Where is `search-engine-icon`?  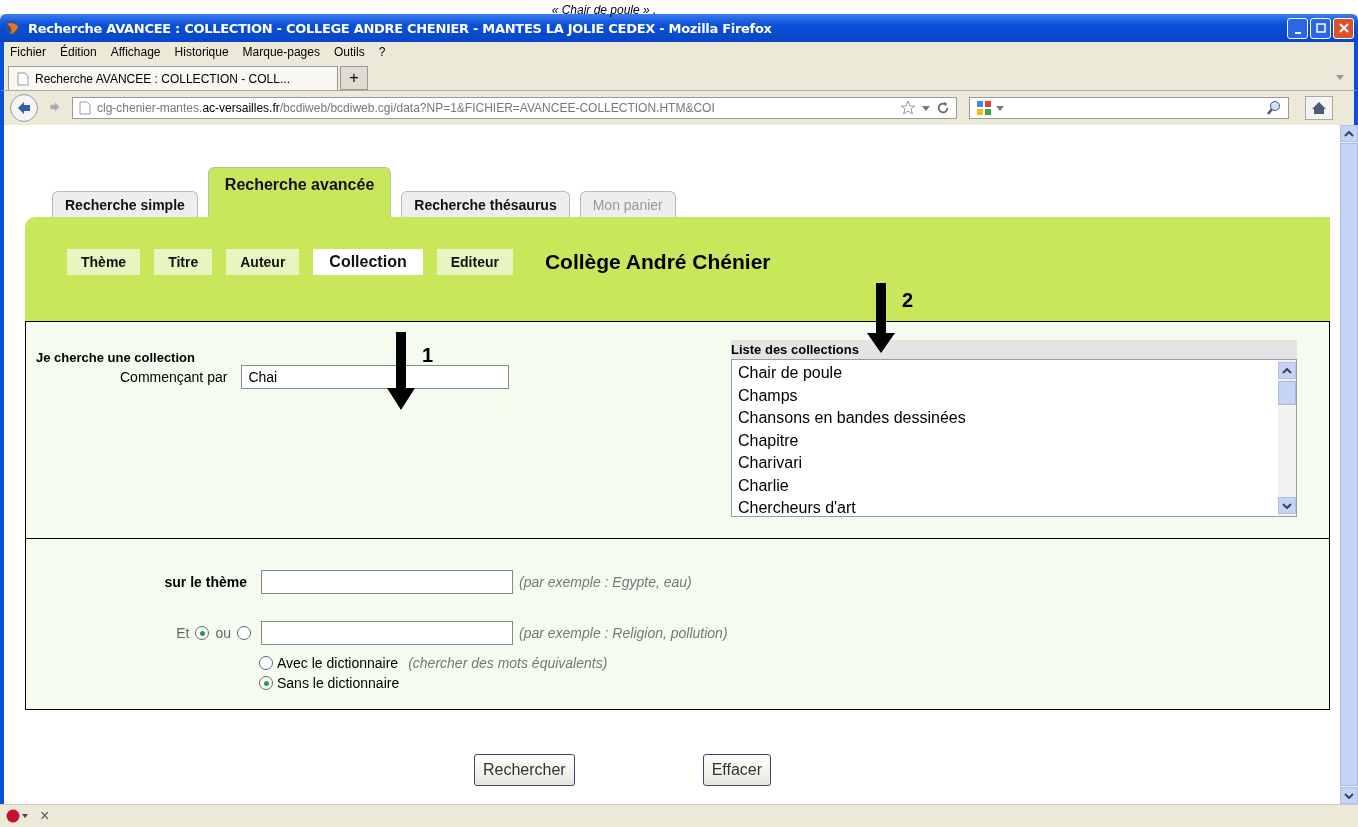
search-engine-icon is located at coordinates (984, 108).